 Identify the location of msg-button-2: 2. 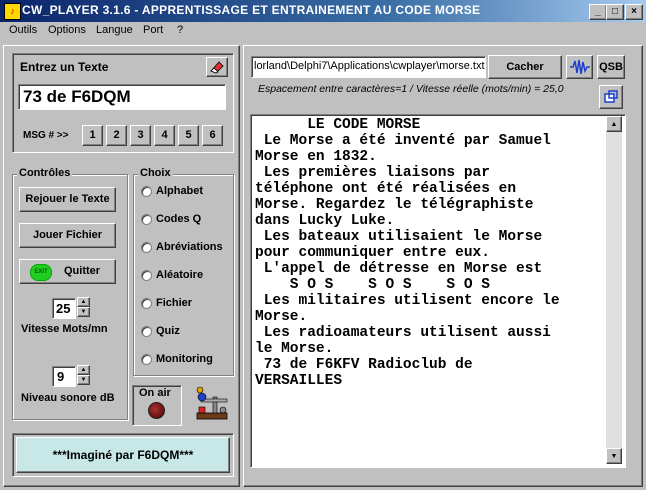
(116, 135).